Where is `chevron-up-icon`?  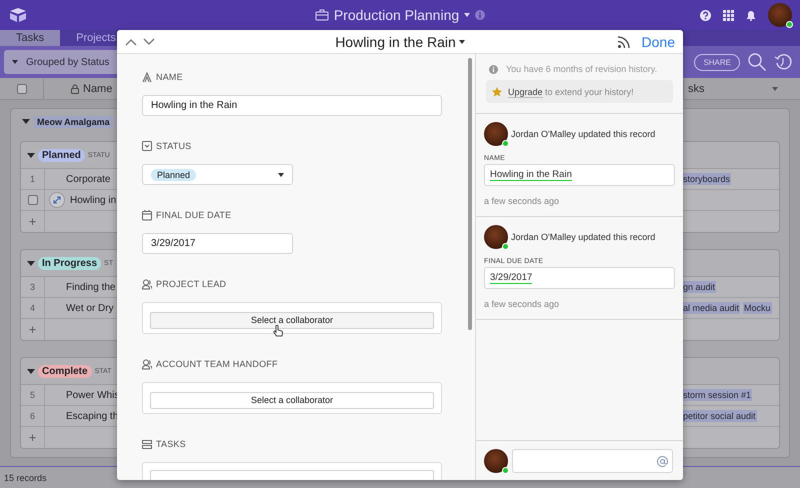
chevron-up-icon is located at coordinates (131, 42).